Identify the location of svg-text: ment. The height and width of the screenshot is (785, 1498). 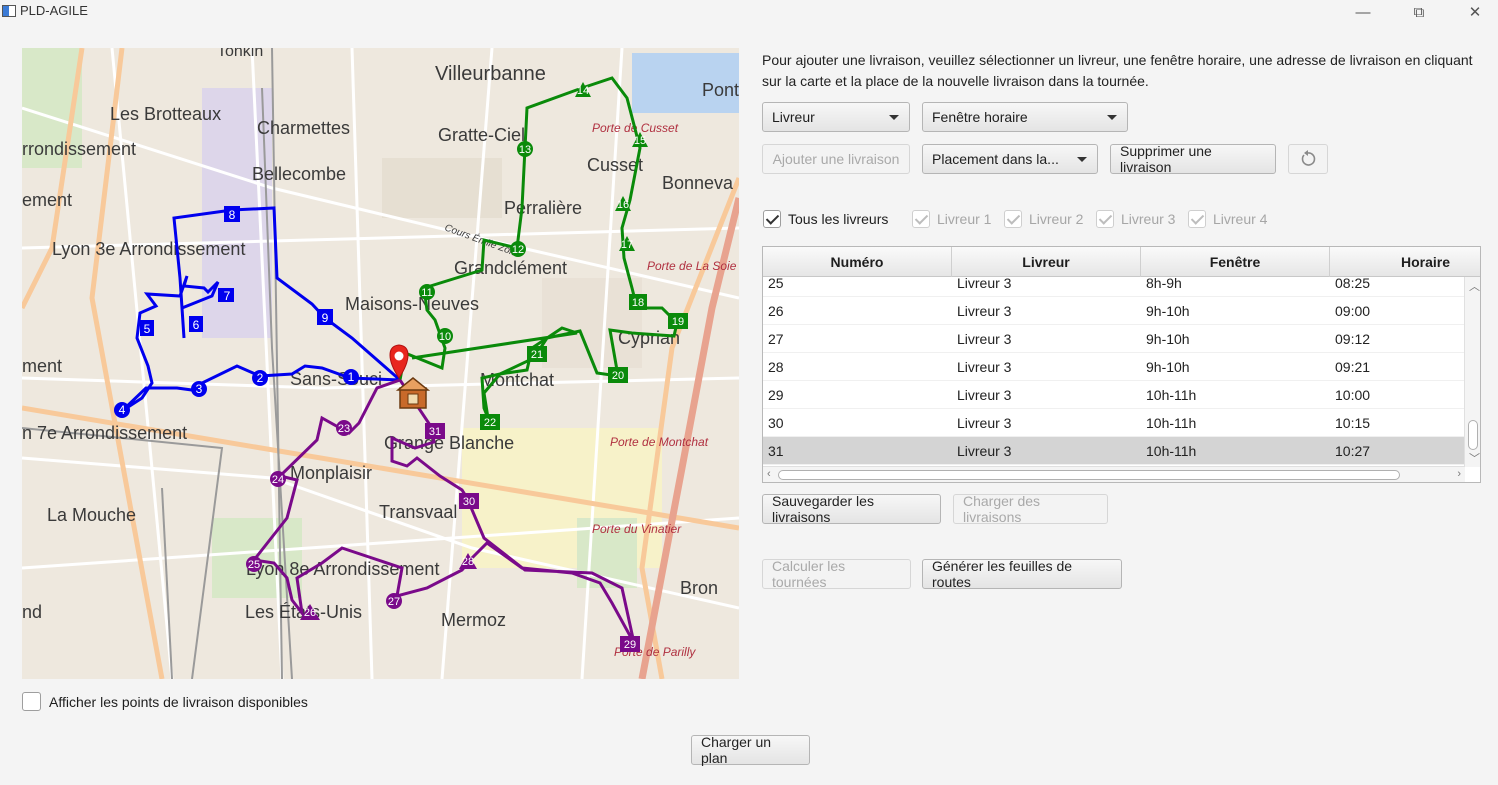
(42, 366).